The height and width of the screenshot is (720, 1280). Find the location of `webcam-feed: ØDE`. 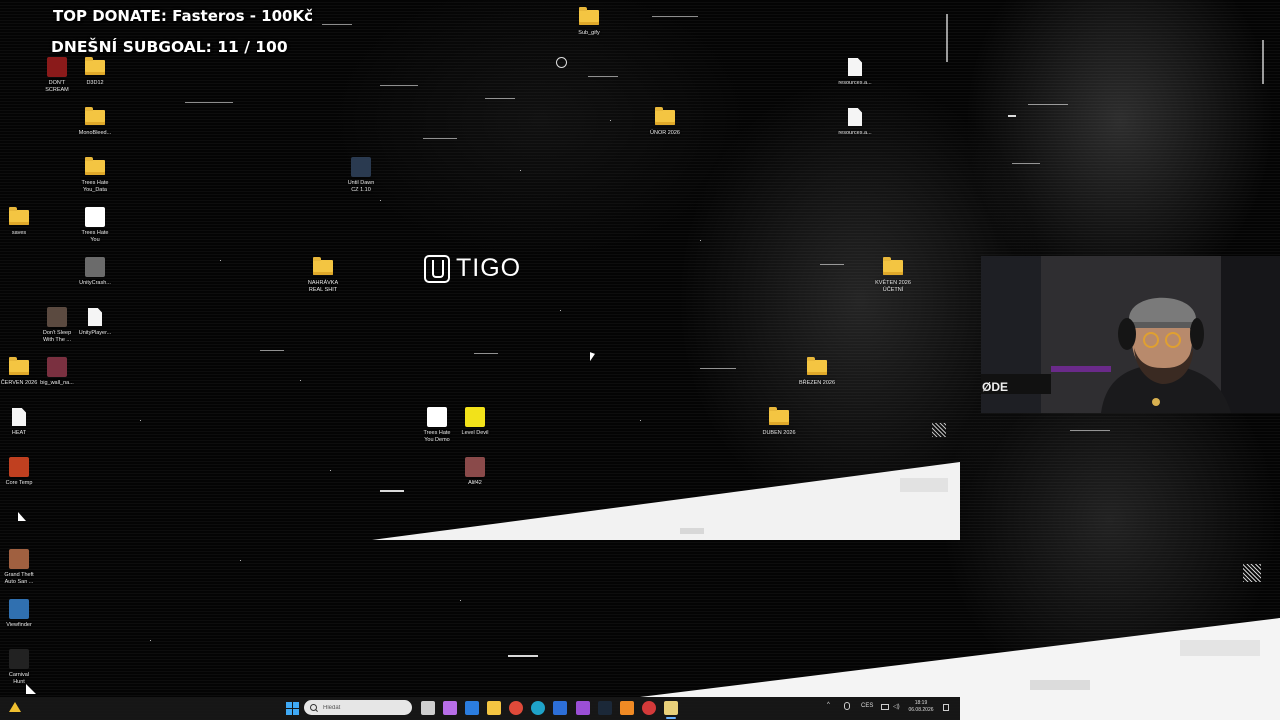

webcam-feed: ØDE is located at coordinates (1130, 334).